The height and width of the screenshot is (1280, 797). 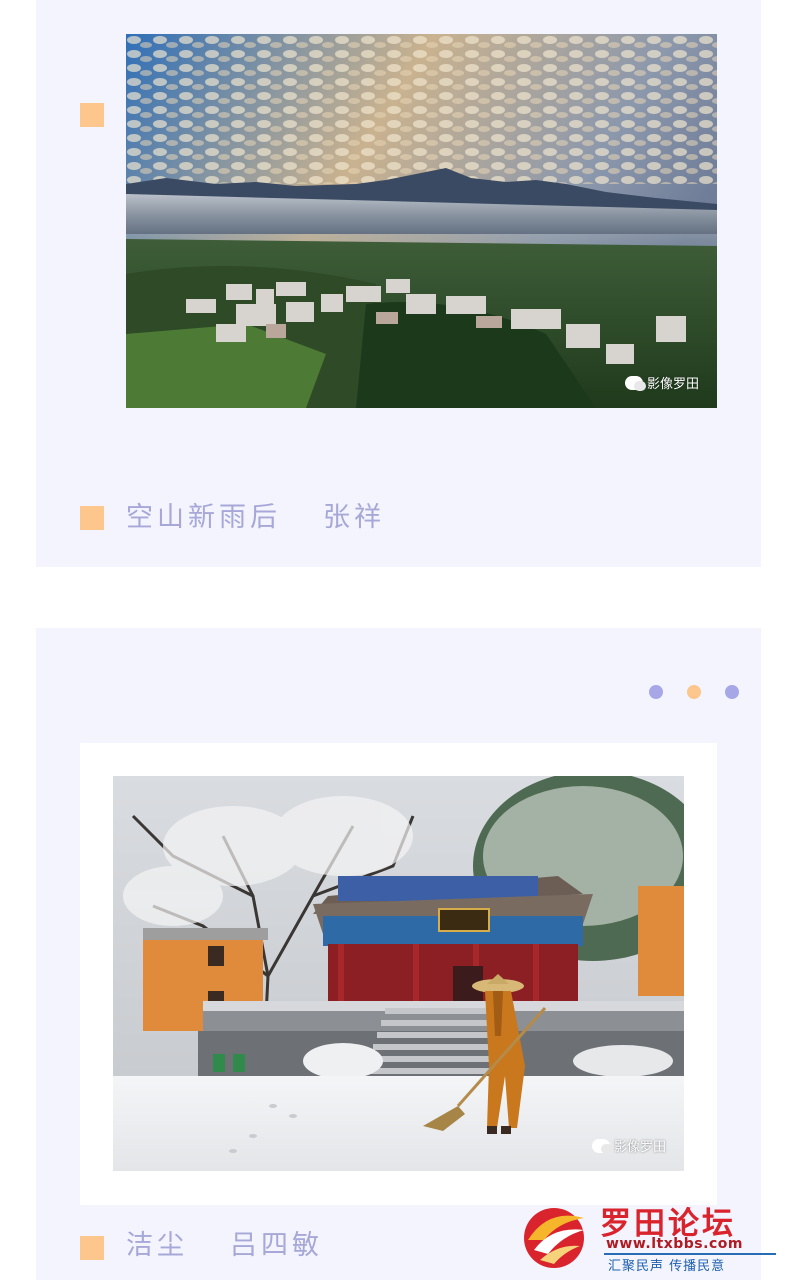 I want to click on caption-title: 洁尘, so click(x=157, y=1245).